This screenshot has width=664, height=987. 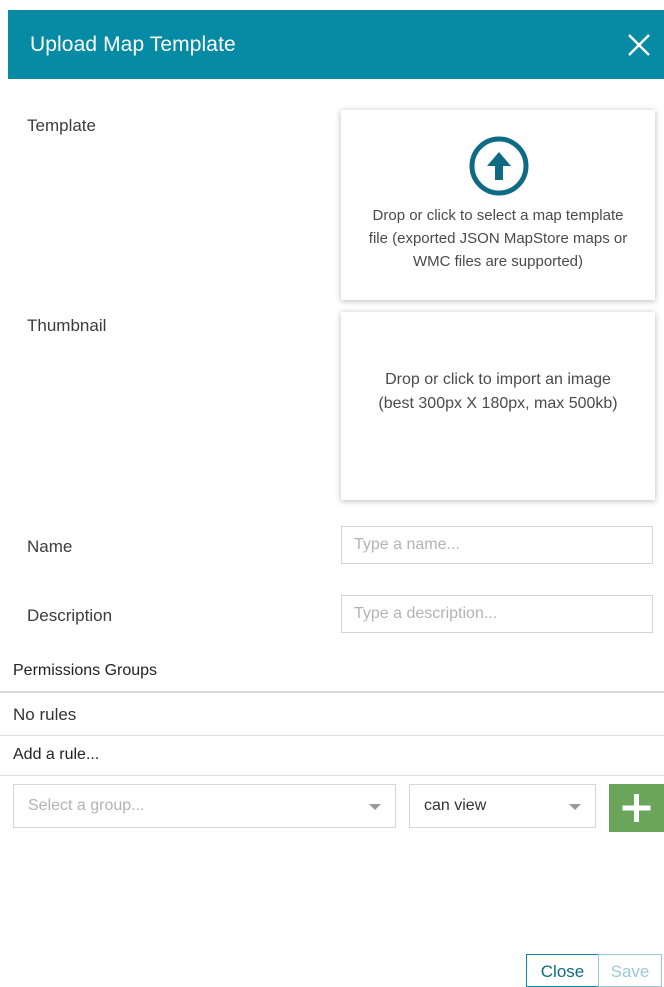 I want to click on template-dropzone-line: Drop or click to select a map template, so click(x=498, y=215).